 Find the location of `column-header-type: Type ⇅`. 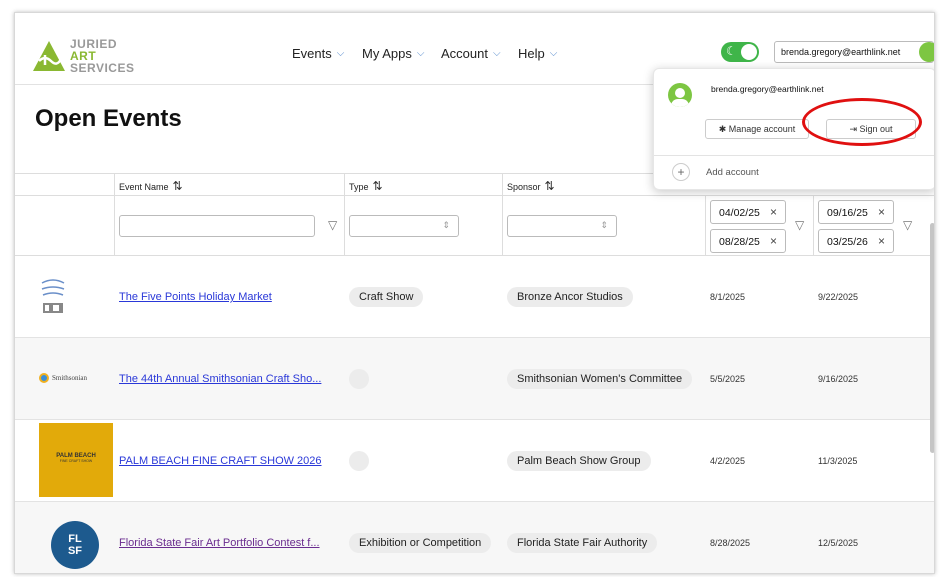

column-header-type: Type ⇅ is located at coordinates (366, 186).